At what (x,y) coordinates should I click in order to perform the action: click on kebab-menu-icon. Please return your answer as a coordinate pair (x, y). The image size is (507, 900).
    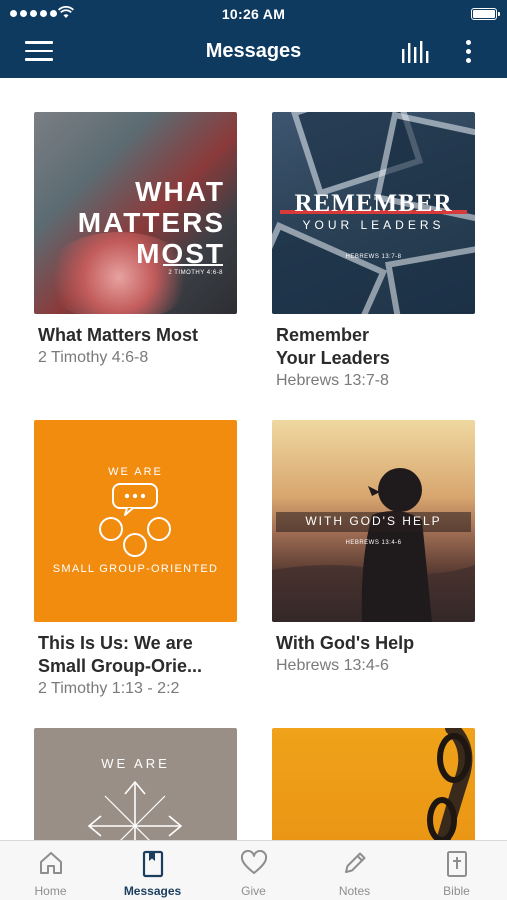
    Looking at the image, I should click on (468, 42).